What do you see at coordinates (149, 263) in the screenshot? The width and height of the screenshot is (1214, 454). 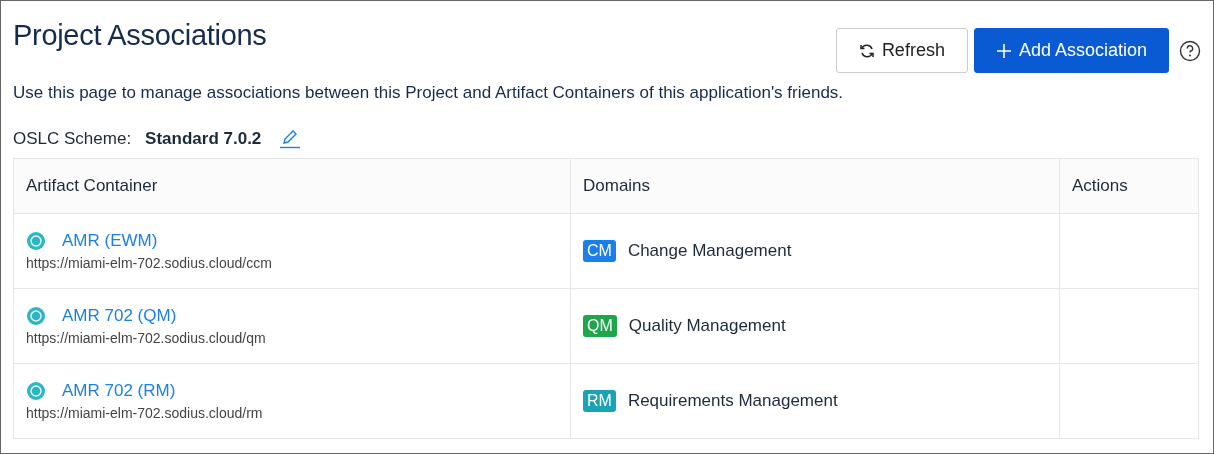 I see `container-url: https://miami-elm-702.sodius.cloud/ccm` at bounding box center [149, 263].